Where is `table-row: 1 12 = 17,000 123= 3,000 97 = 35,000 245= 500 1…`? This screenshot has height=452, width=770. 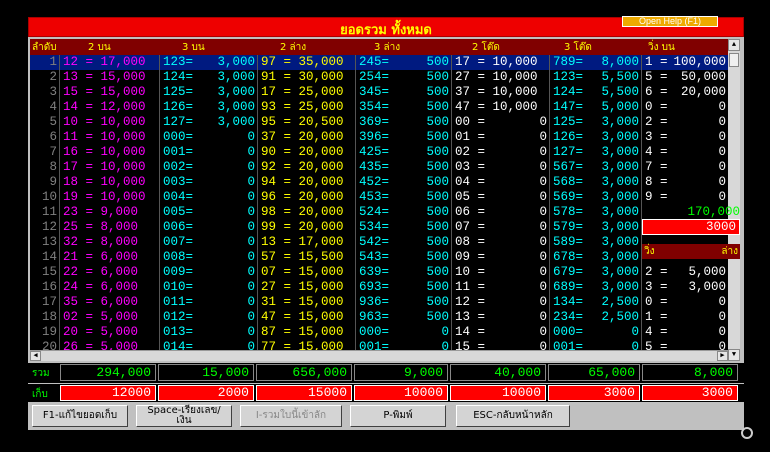 table-row: 1 12 = 17,000 123= 3,000 97 = 35,000 245= 500 1… is located at coordinates (379, 62).